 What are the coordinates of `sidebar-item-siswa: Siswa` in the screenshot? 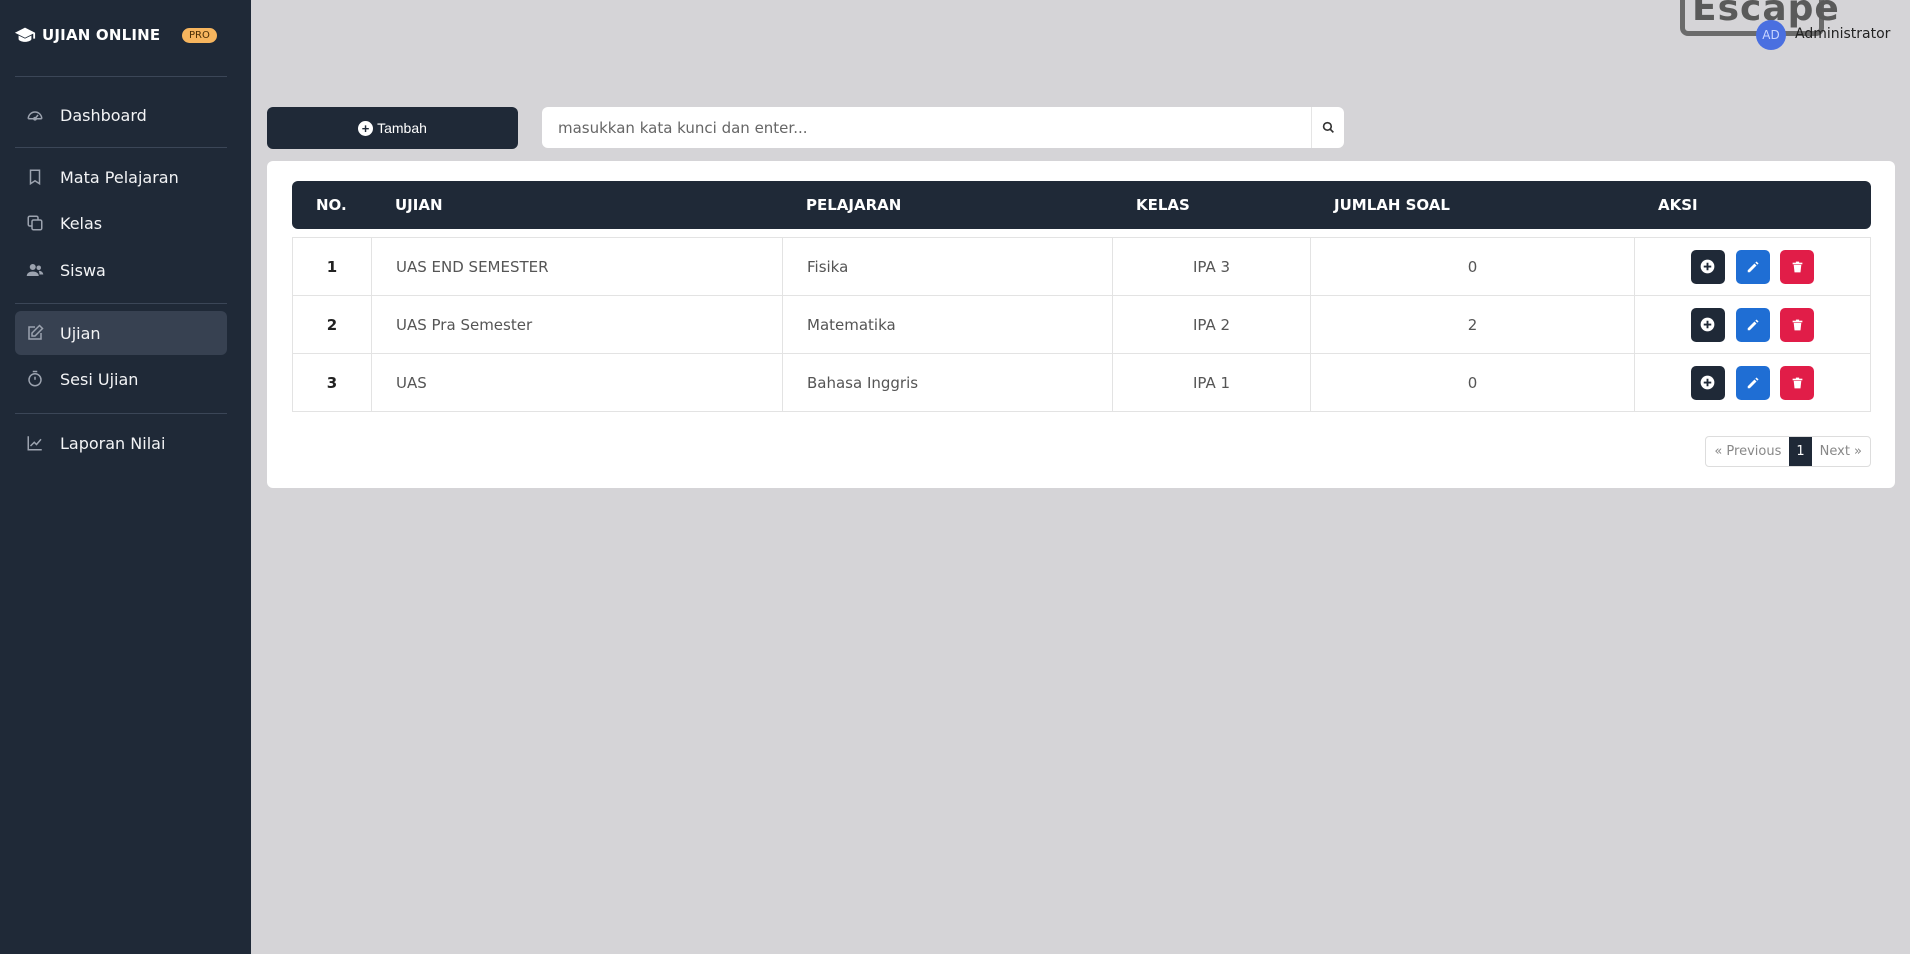 It's located at (121, 270).